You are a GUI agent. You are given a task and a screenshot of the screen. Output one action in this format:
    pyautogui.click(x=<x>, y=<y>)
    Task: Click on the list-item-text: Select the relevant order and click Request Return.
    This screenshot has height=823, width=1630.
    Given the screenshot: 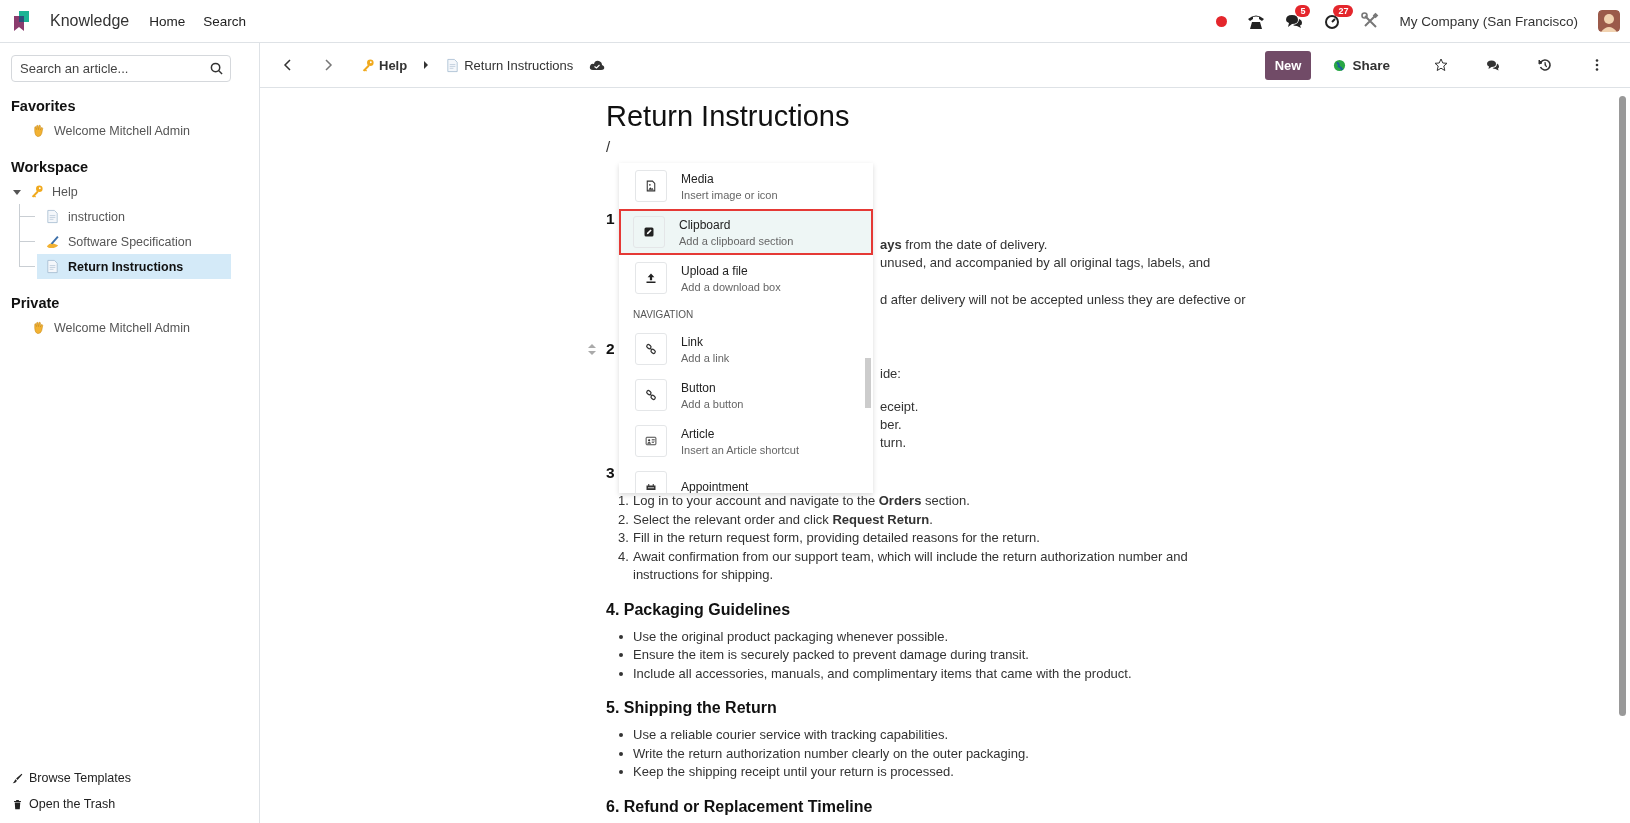 What is the action you would take?
    pyautogui.click(x=783, y=519)
    